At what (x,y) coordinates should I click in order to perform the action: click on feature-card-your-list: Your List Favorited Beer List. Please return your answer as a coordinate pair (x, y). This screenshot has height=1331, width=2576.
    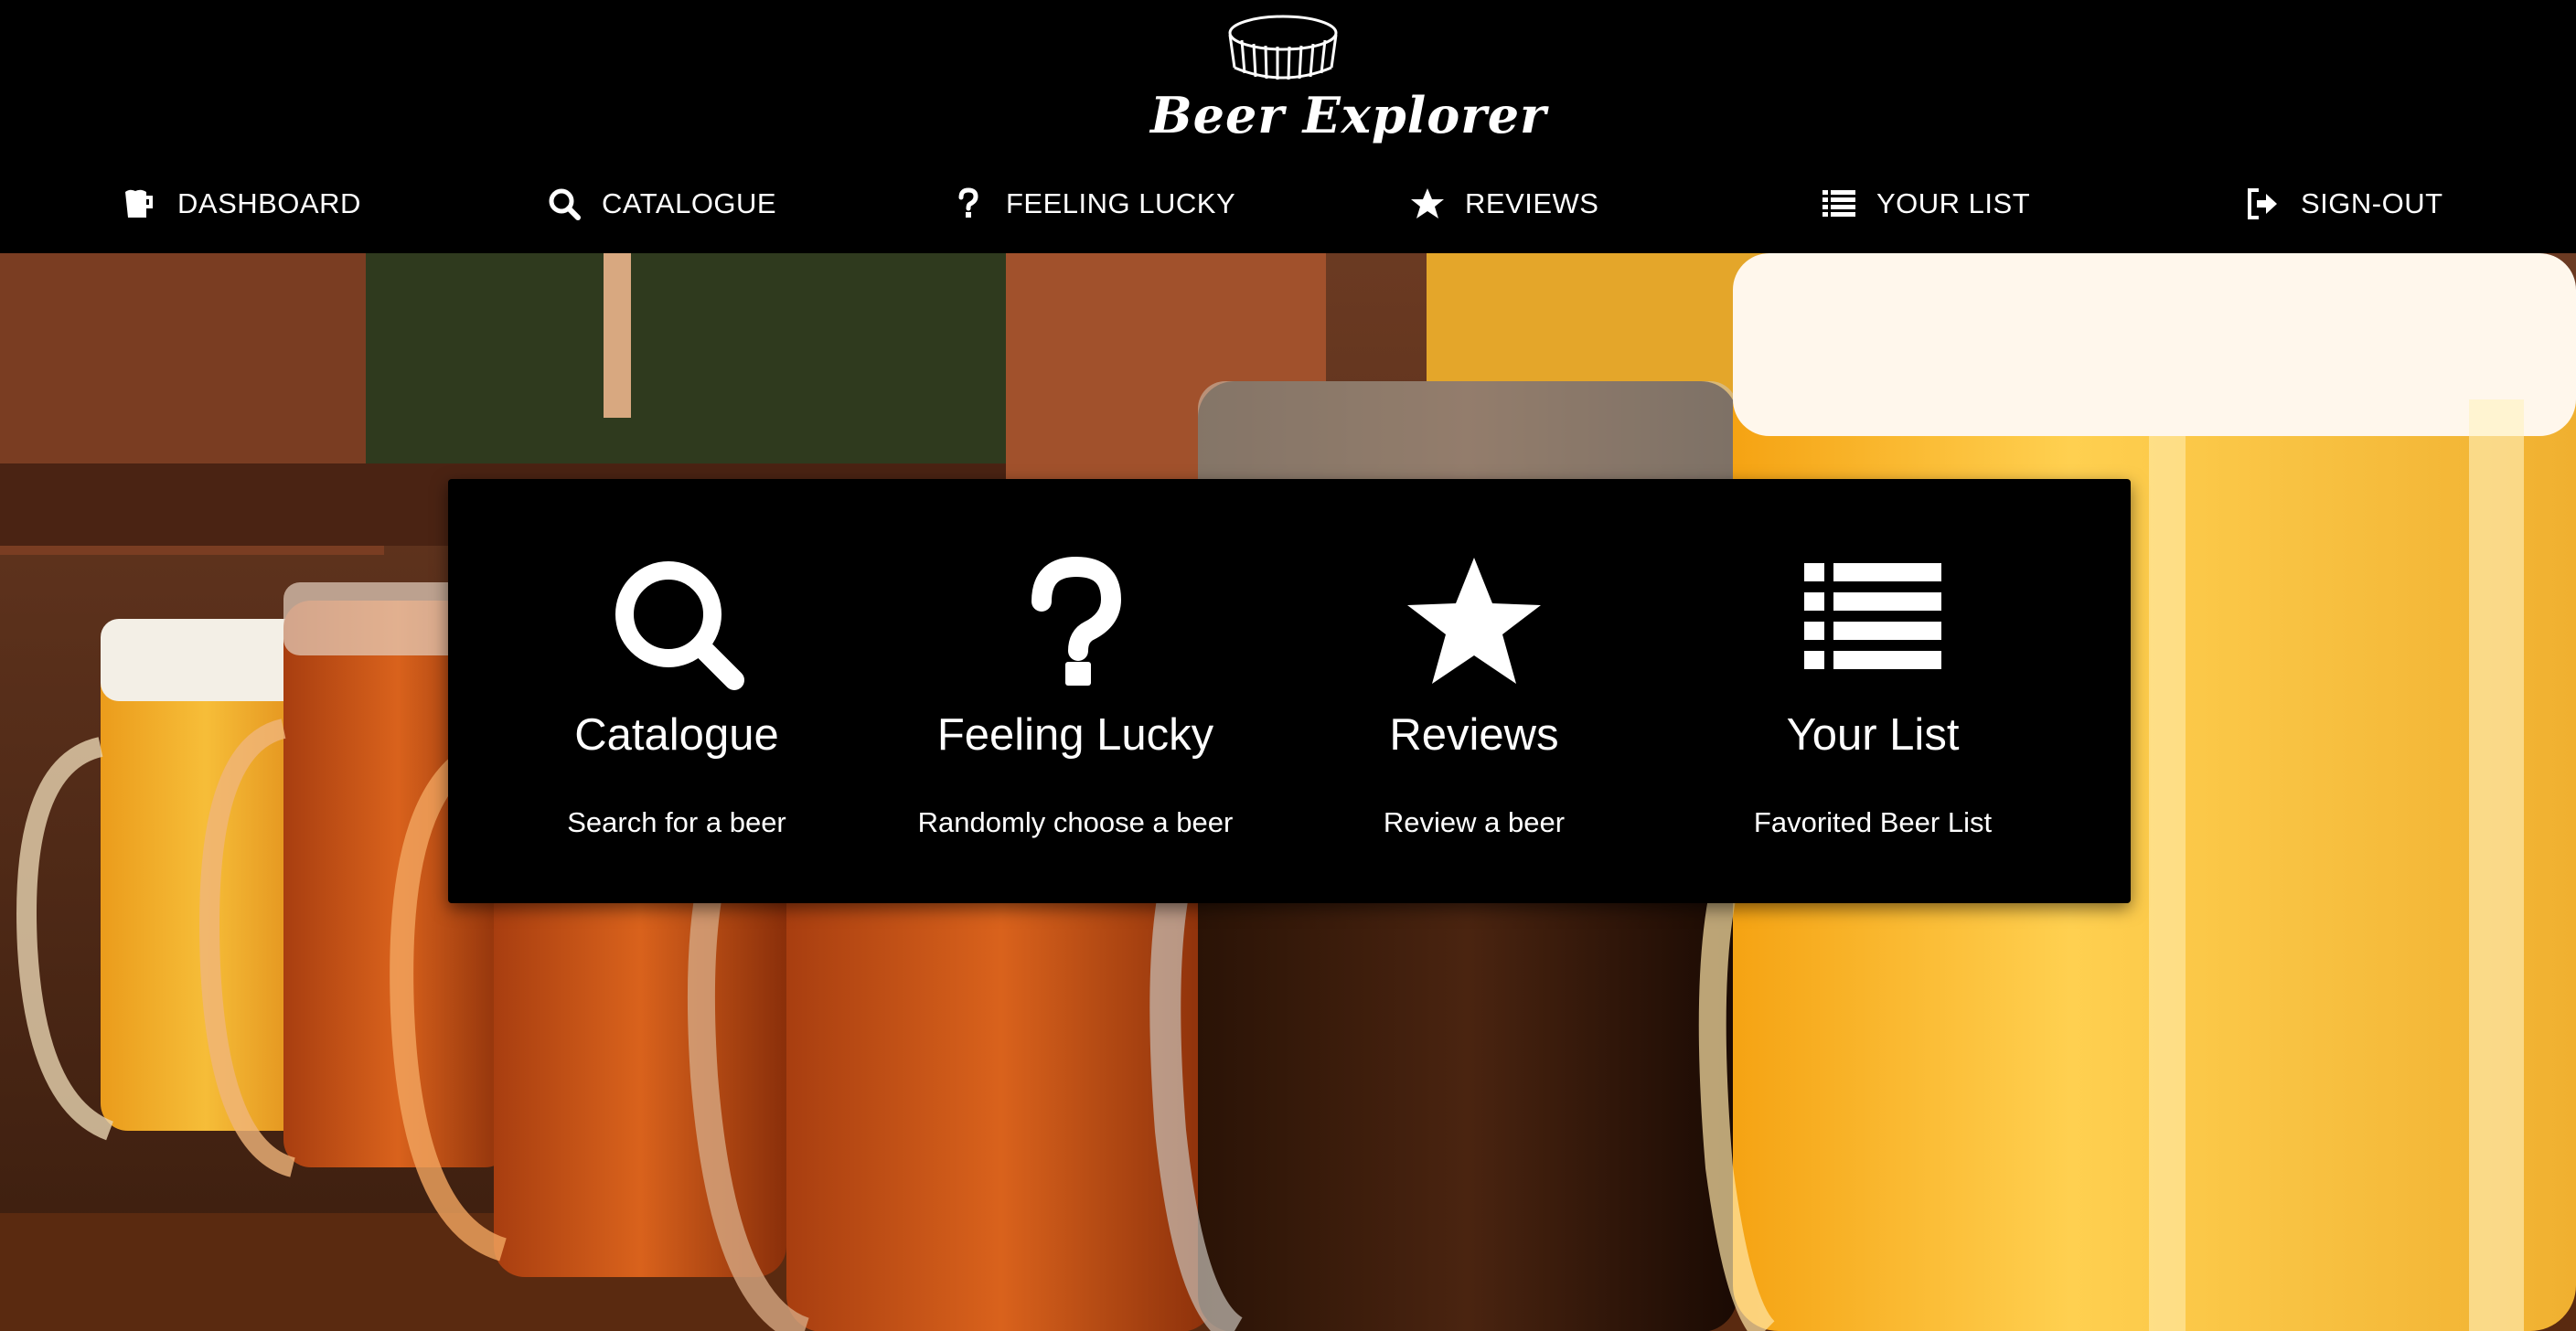
    Looking at the image, I should click on (1872, 691).